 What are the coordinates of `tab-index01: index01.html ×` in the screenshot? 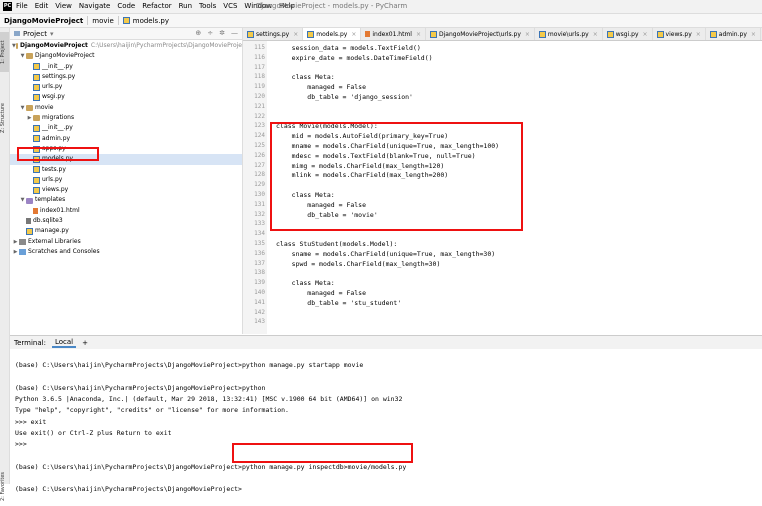 It's located at (393, 34).